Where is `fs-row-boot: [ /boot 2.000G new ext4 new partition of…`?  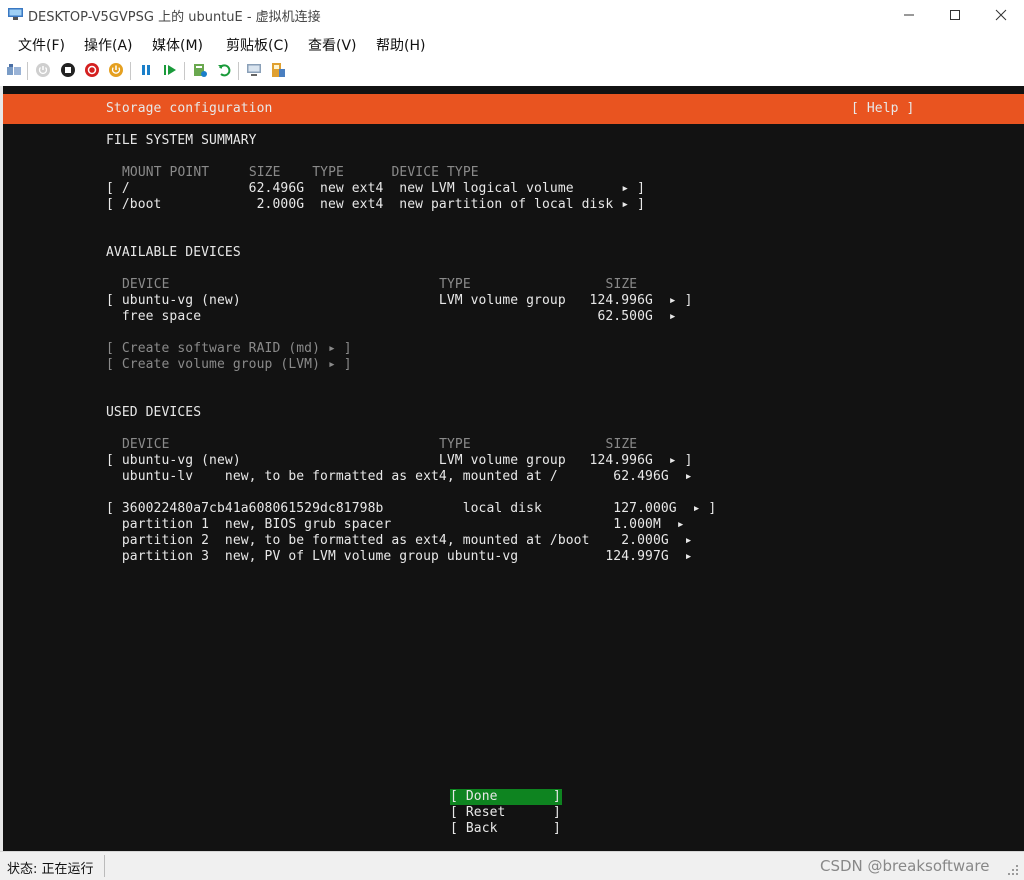 fs-row-boot: [ /boot 2.000G new ext4 new partition of… is located at coordinates (375, 205).